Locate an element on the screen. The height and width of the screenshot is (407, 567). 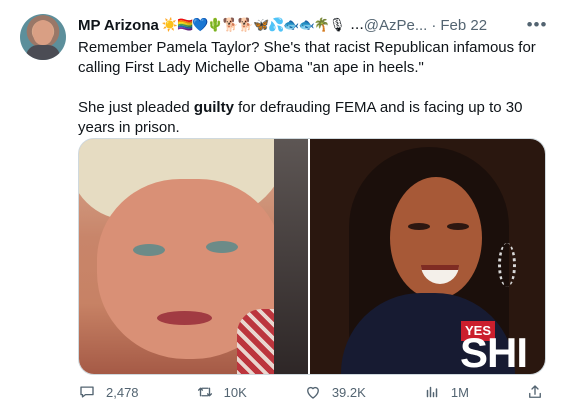
heart-icon is located at coordinates (312, 392).